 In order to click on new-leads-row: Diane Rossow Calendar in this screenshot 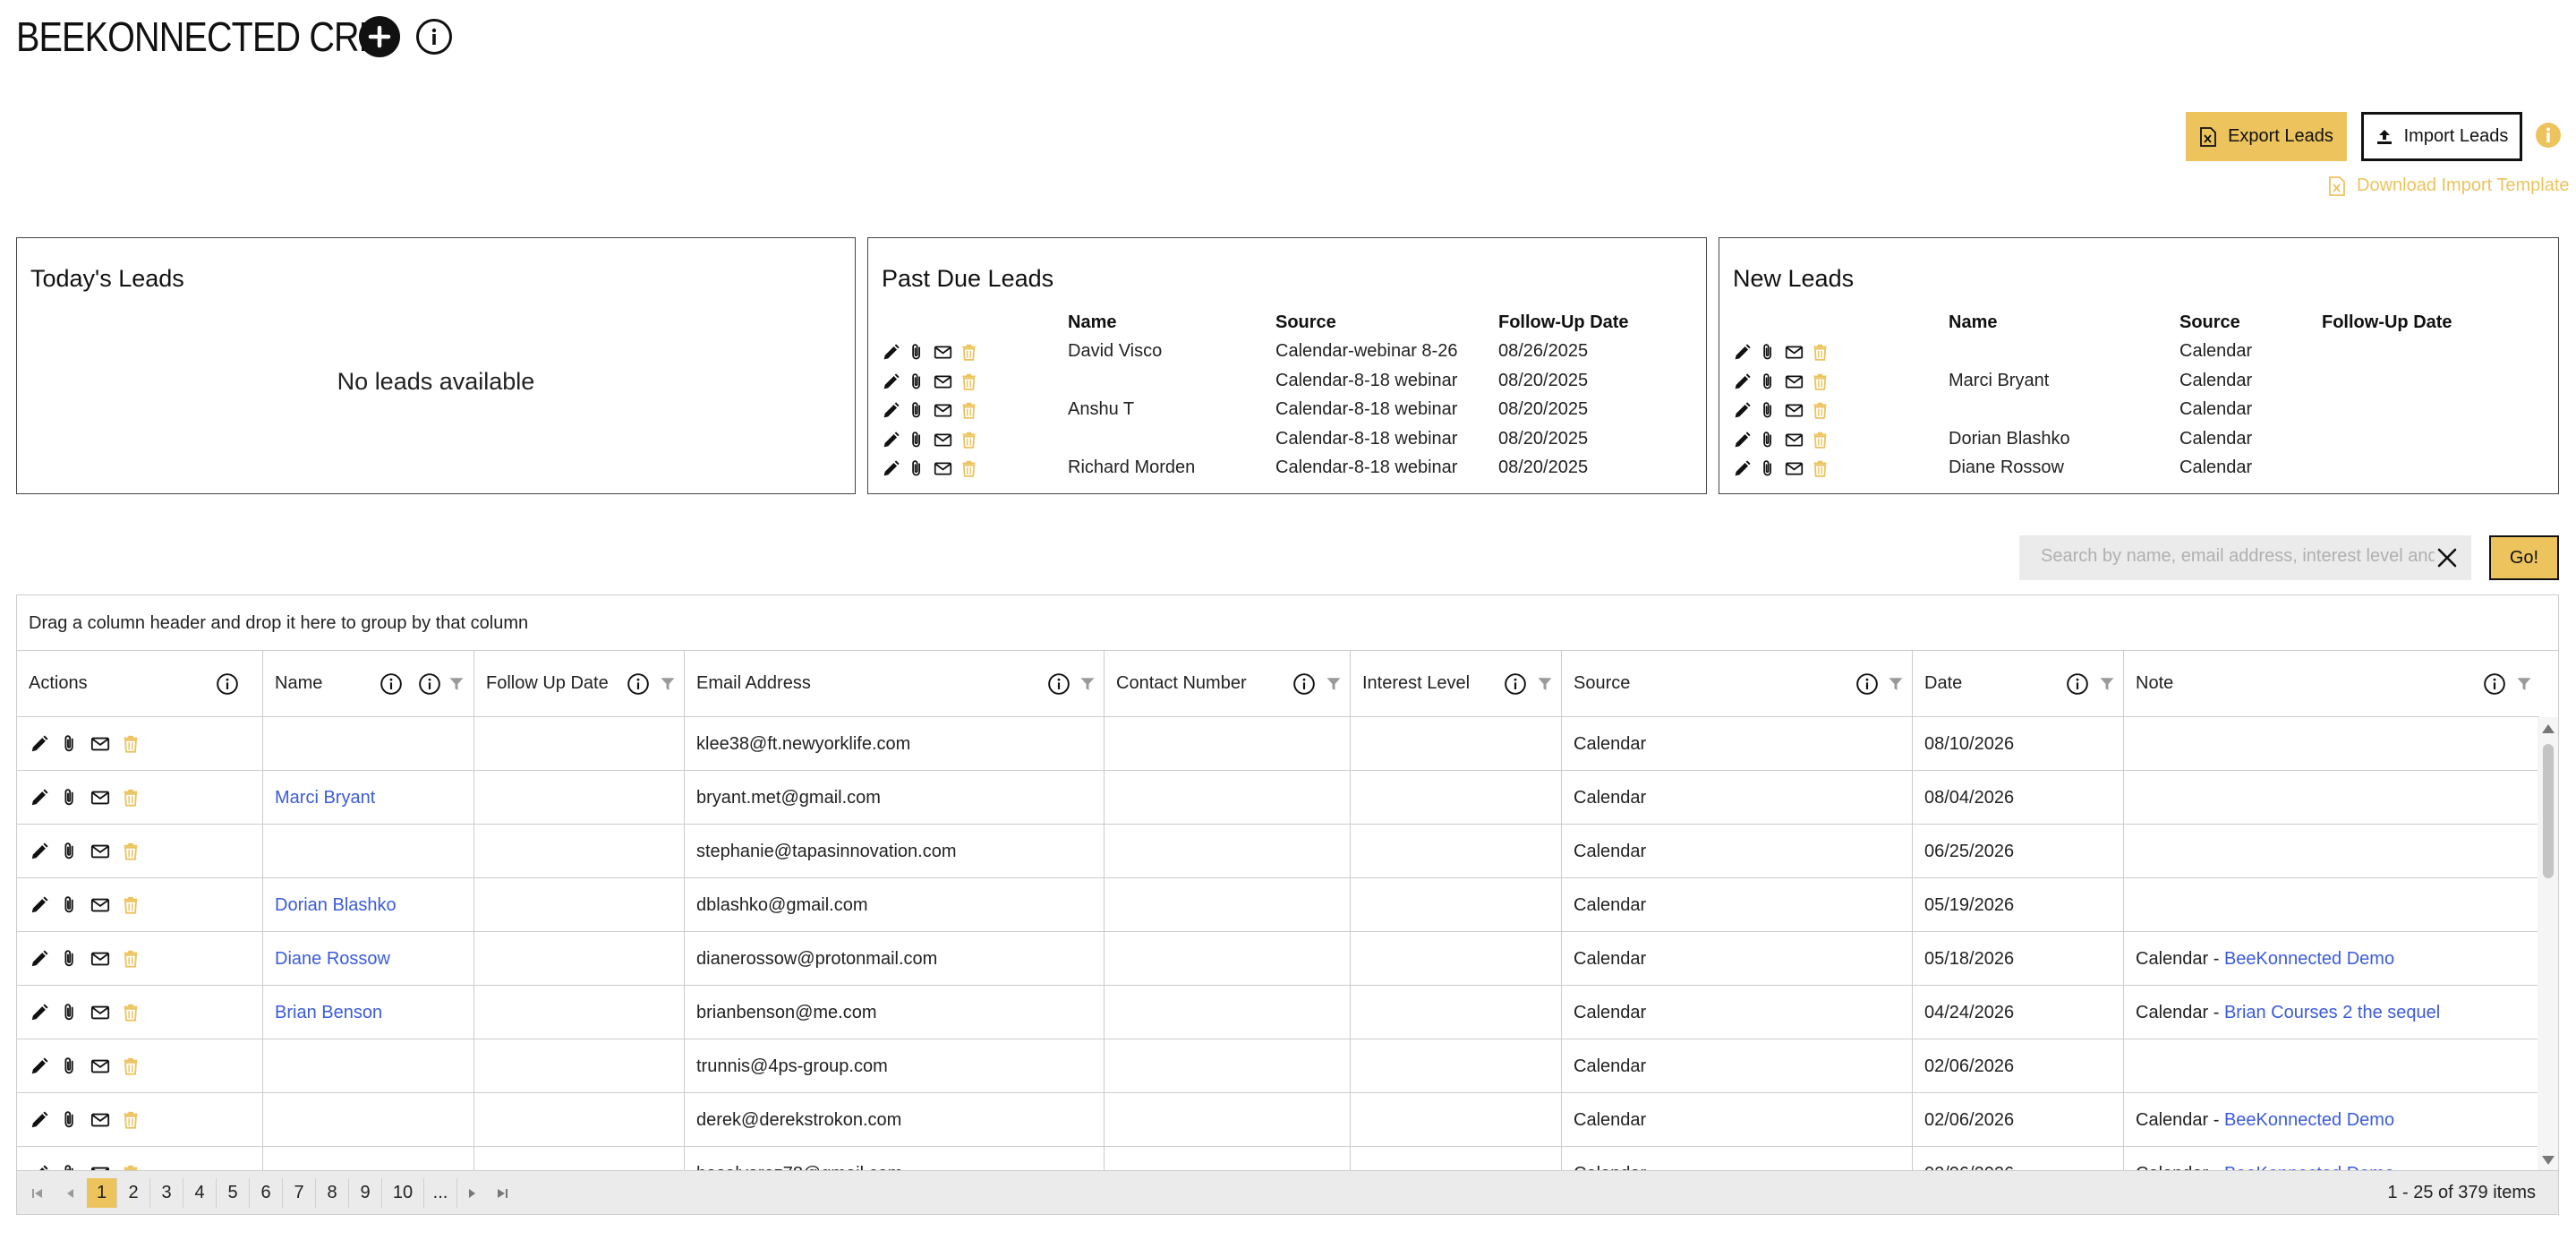, I will do `click(2138, 469)`.